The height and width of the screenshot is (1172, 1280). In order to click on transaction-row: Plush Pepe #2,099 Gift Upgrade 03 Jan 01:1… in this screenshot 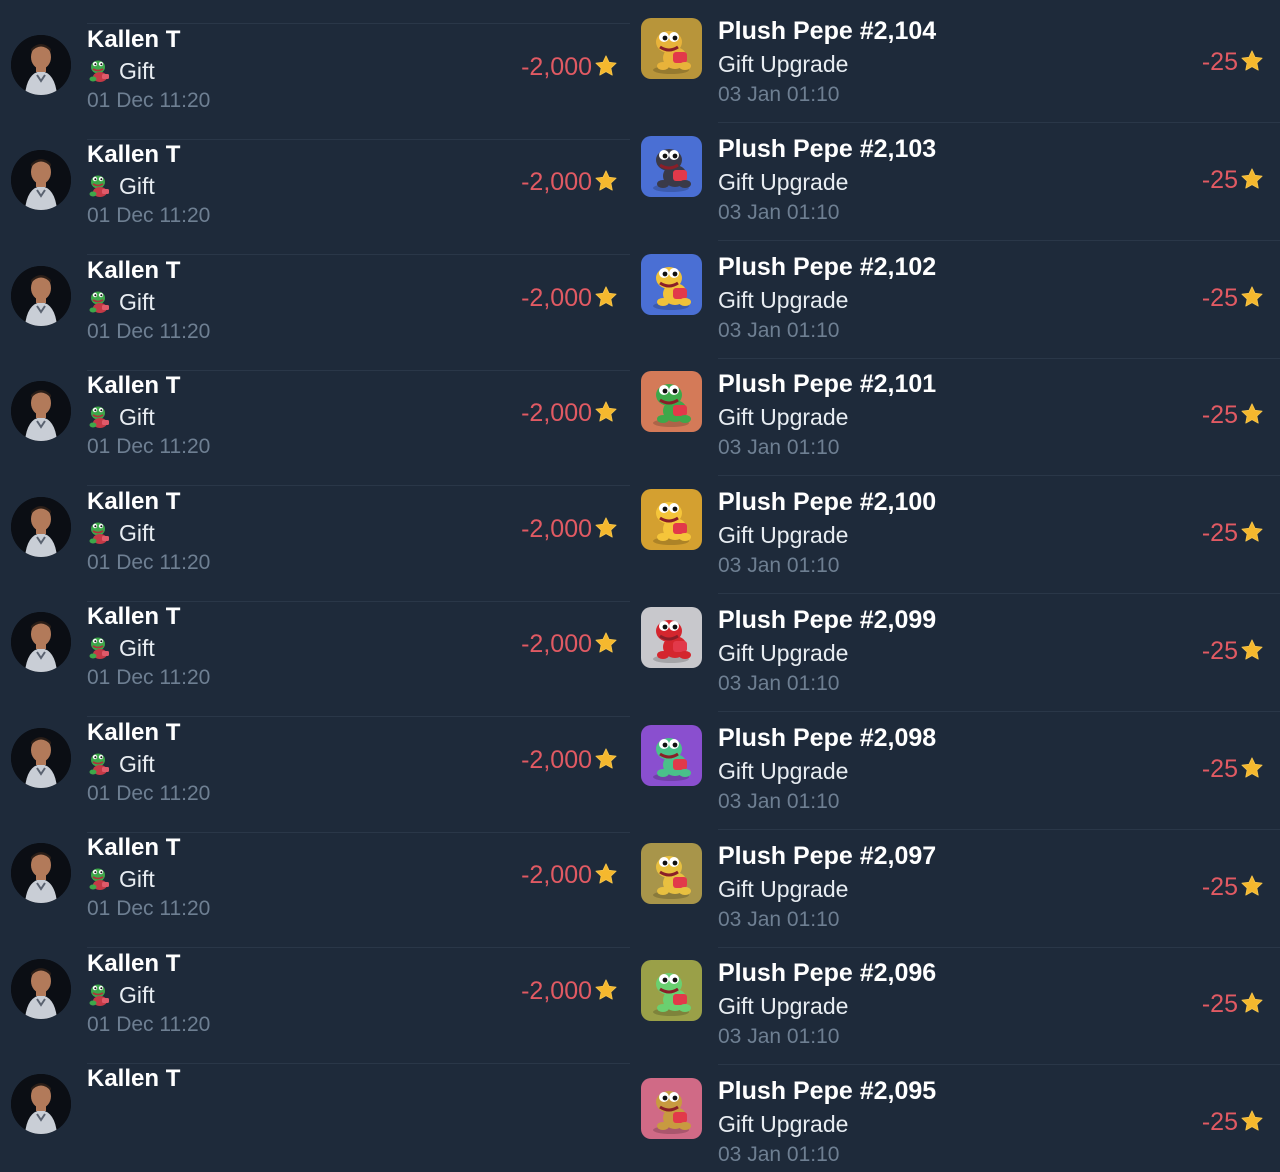, I will do `click(955, 653)`.